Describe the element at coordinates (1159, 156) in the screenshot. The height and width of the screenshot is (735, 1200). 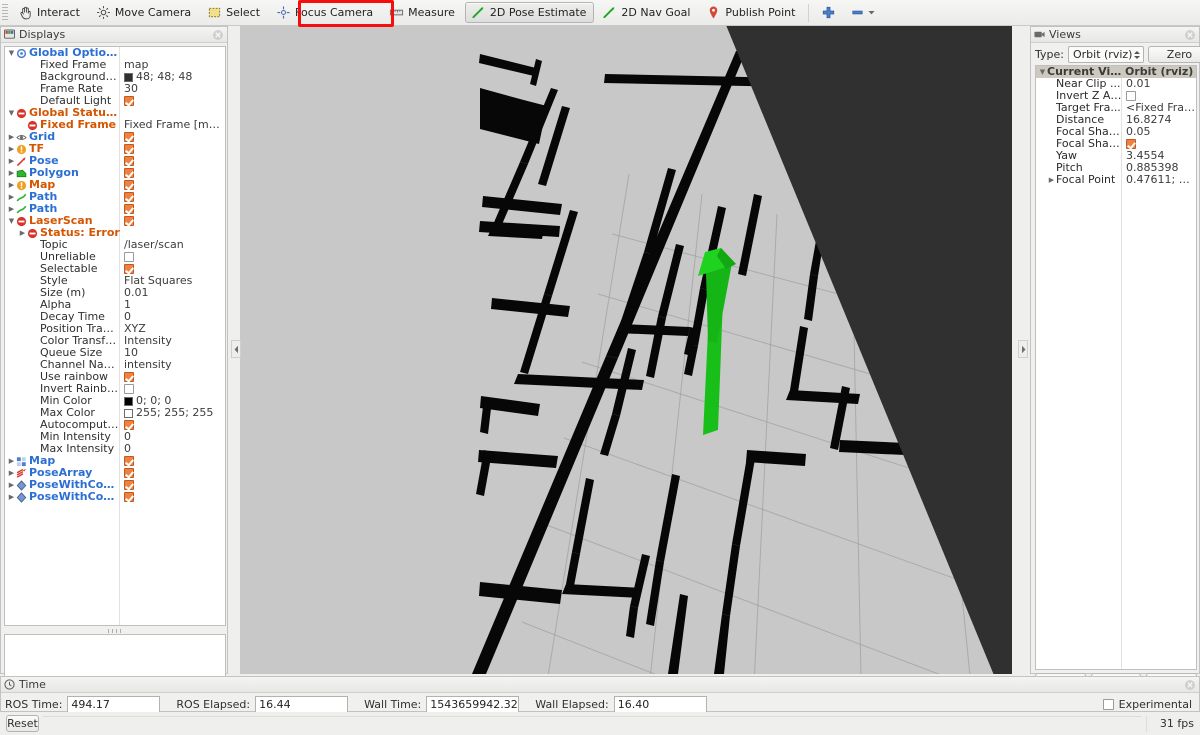
I see `views-row-value-cell: 3.4554` at that location.